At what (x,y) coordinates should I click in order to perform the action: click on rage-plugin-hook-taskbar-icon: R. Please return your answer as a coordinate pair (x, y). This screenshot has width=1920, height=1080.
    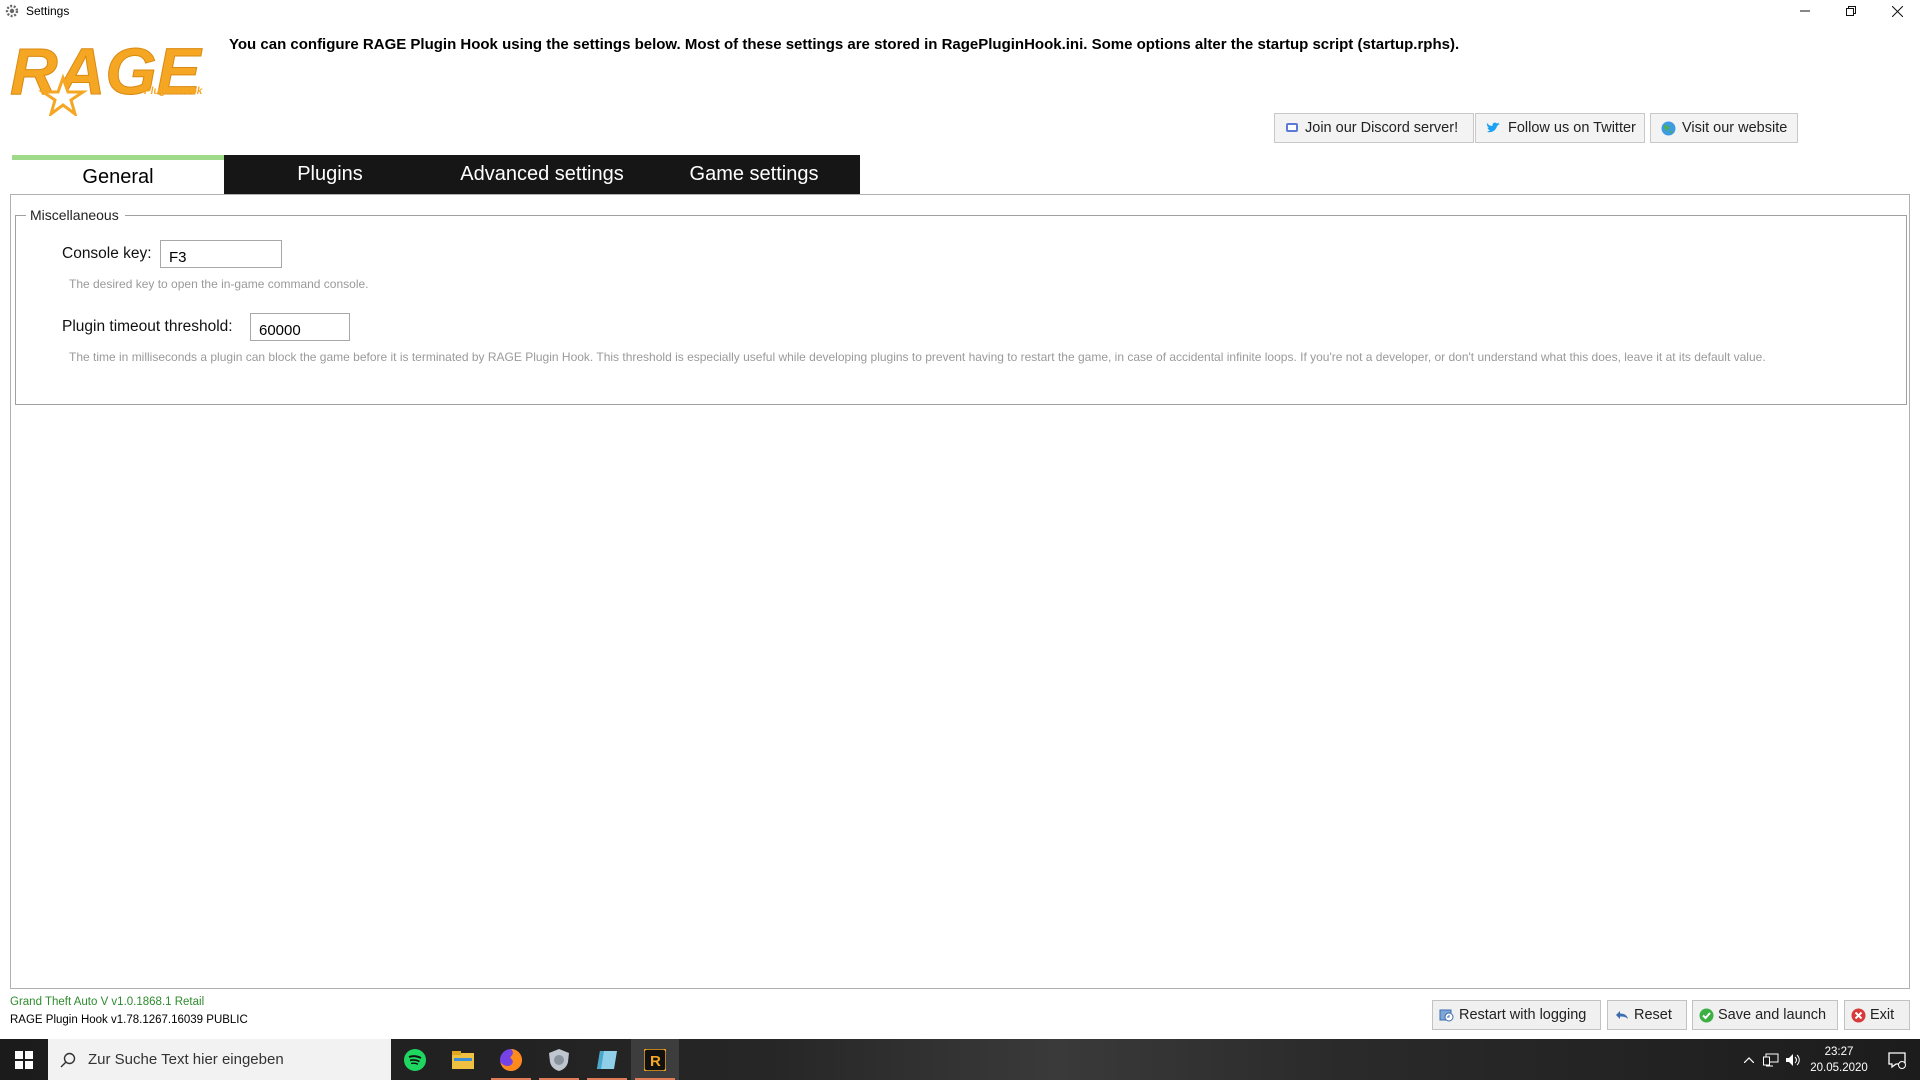
    Looking at the image, I should click on (655, 1059).